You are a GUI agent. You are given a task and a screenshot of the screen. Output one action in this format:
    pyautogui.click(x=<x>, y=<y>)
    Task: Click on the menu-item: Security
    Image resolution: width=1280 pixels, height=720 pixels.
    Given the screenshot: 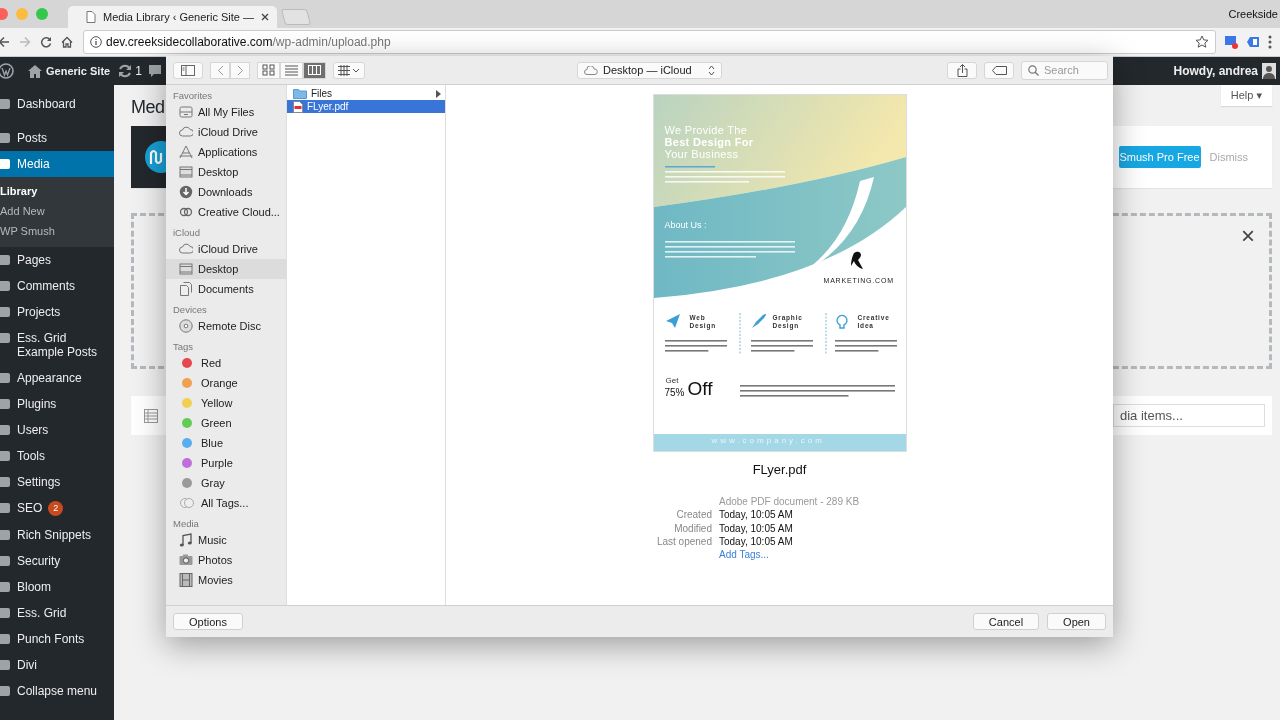 What is the action you would take?
    pyautogui.click(x=57, y=561)
    